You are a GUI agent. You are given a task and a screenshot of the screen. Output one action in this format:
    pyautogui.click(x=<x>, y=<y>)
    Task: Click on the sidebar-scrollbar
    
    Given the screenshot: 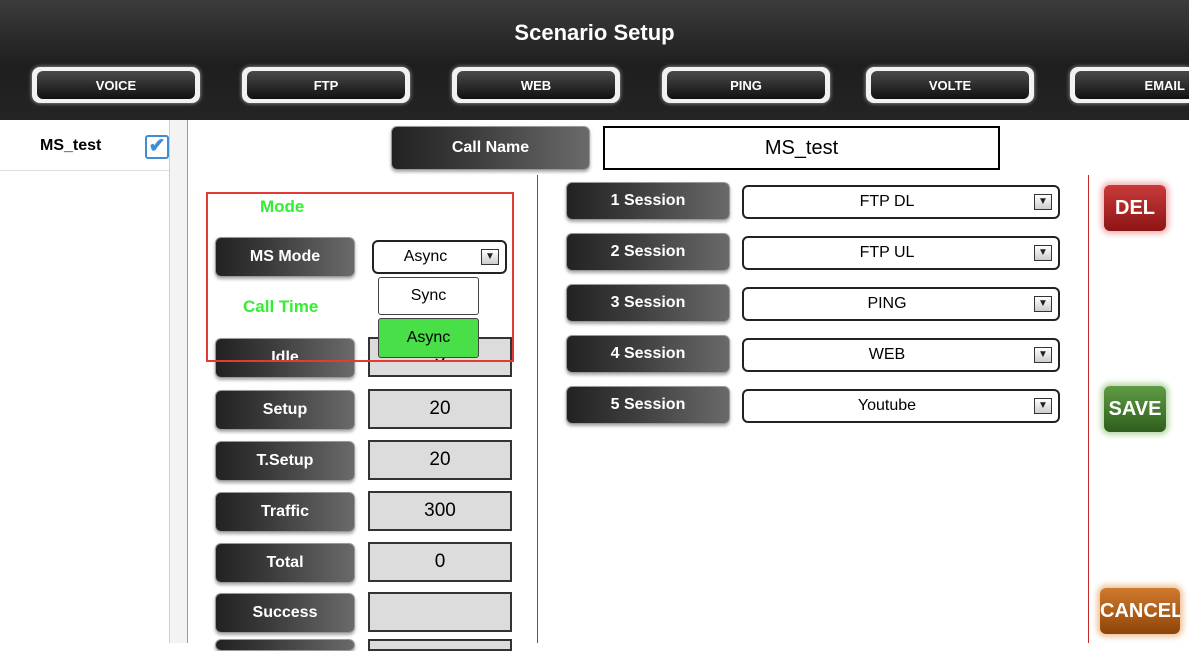 What is the action you would take?
    pyautogui.click(x=178, y=381)
    